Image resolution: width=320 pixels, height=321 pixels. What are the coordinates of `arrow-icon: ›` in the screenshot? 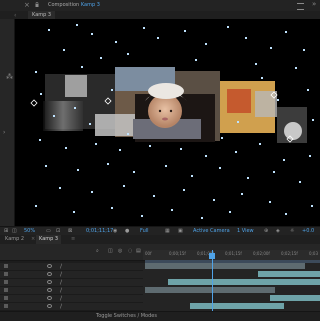 It's located at (4, 132).